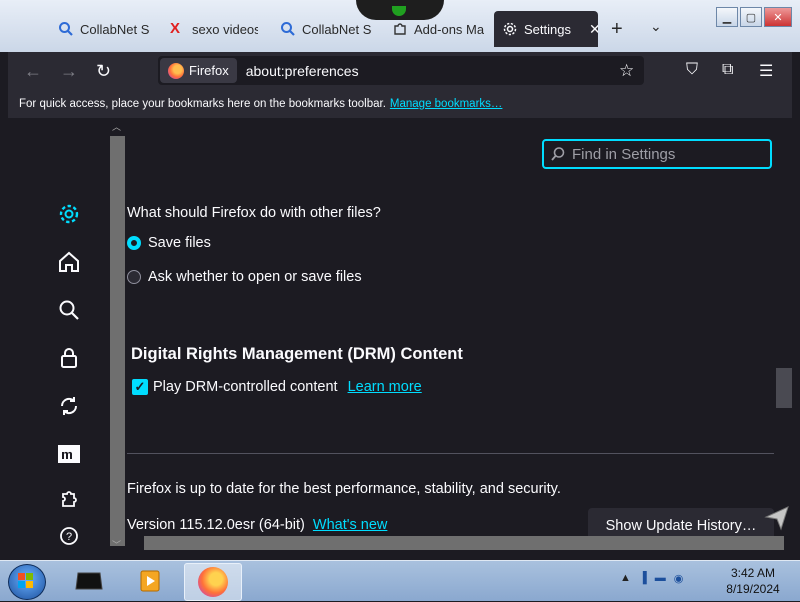  I want to click on clock-date: 8/19/2024, so click(753, 589).